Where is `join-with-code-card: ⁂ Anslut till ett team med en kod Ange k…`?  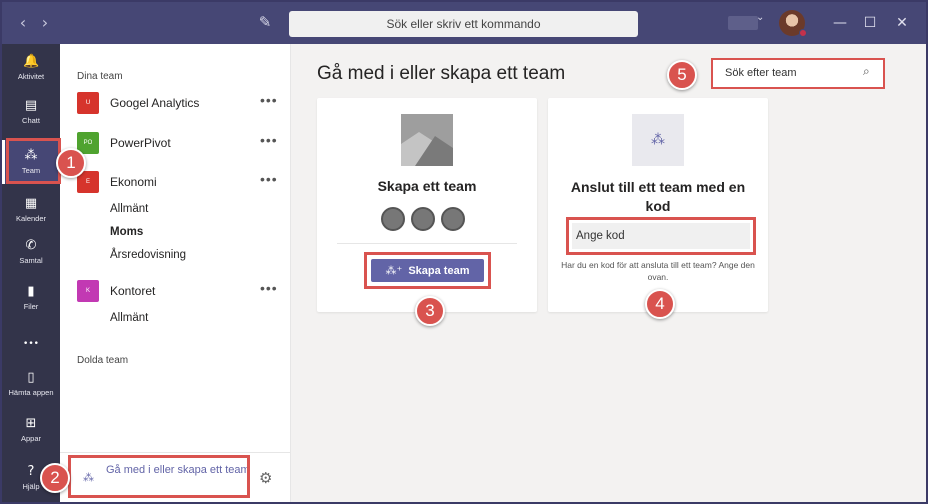 join-with-code-card: ⁂ Anslut till ett team med en kod Ange k… is located at coordinates (658, 205).